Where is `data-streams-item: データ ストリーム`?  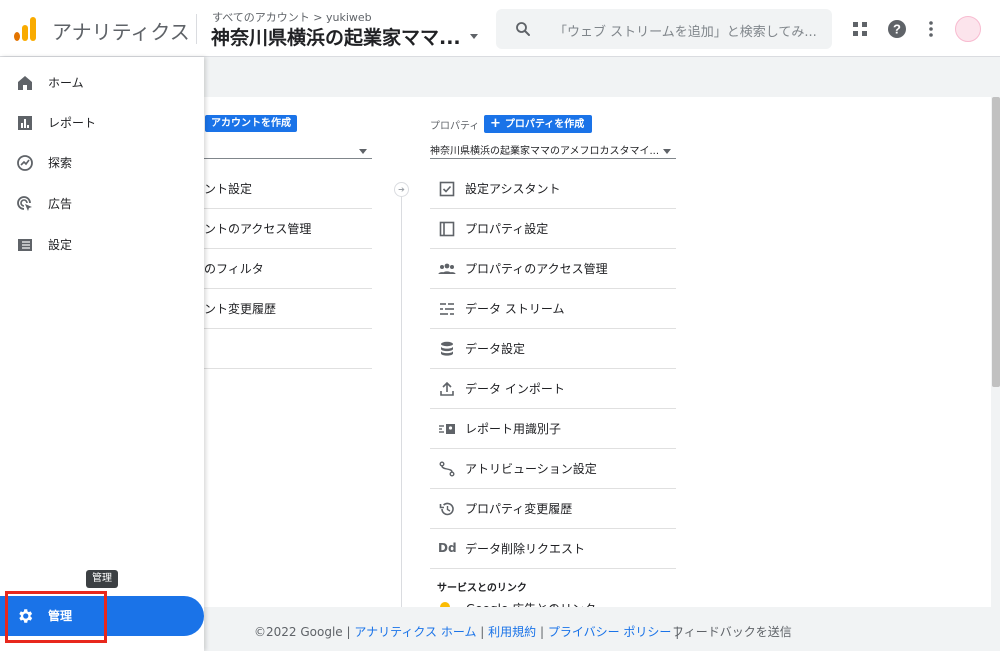
data-streams-item: データ ストリーム is located at coordinates (553, 309).